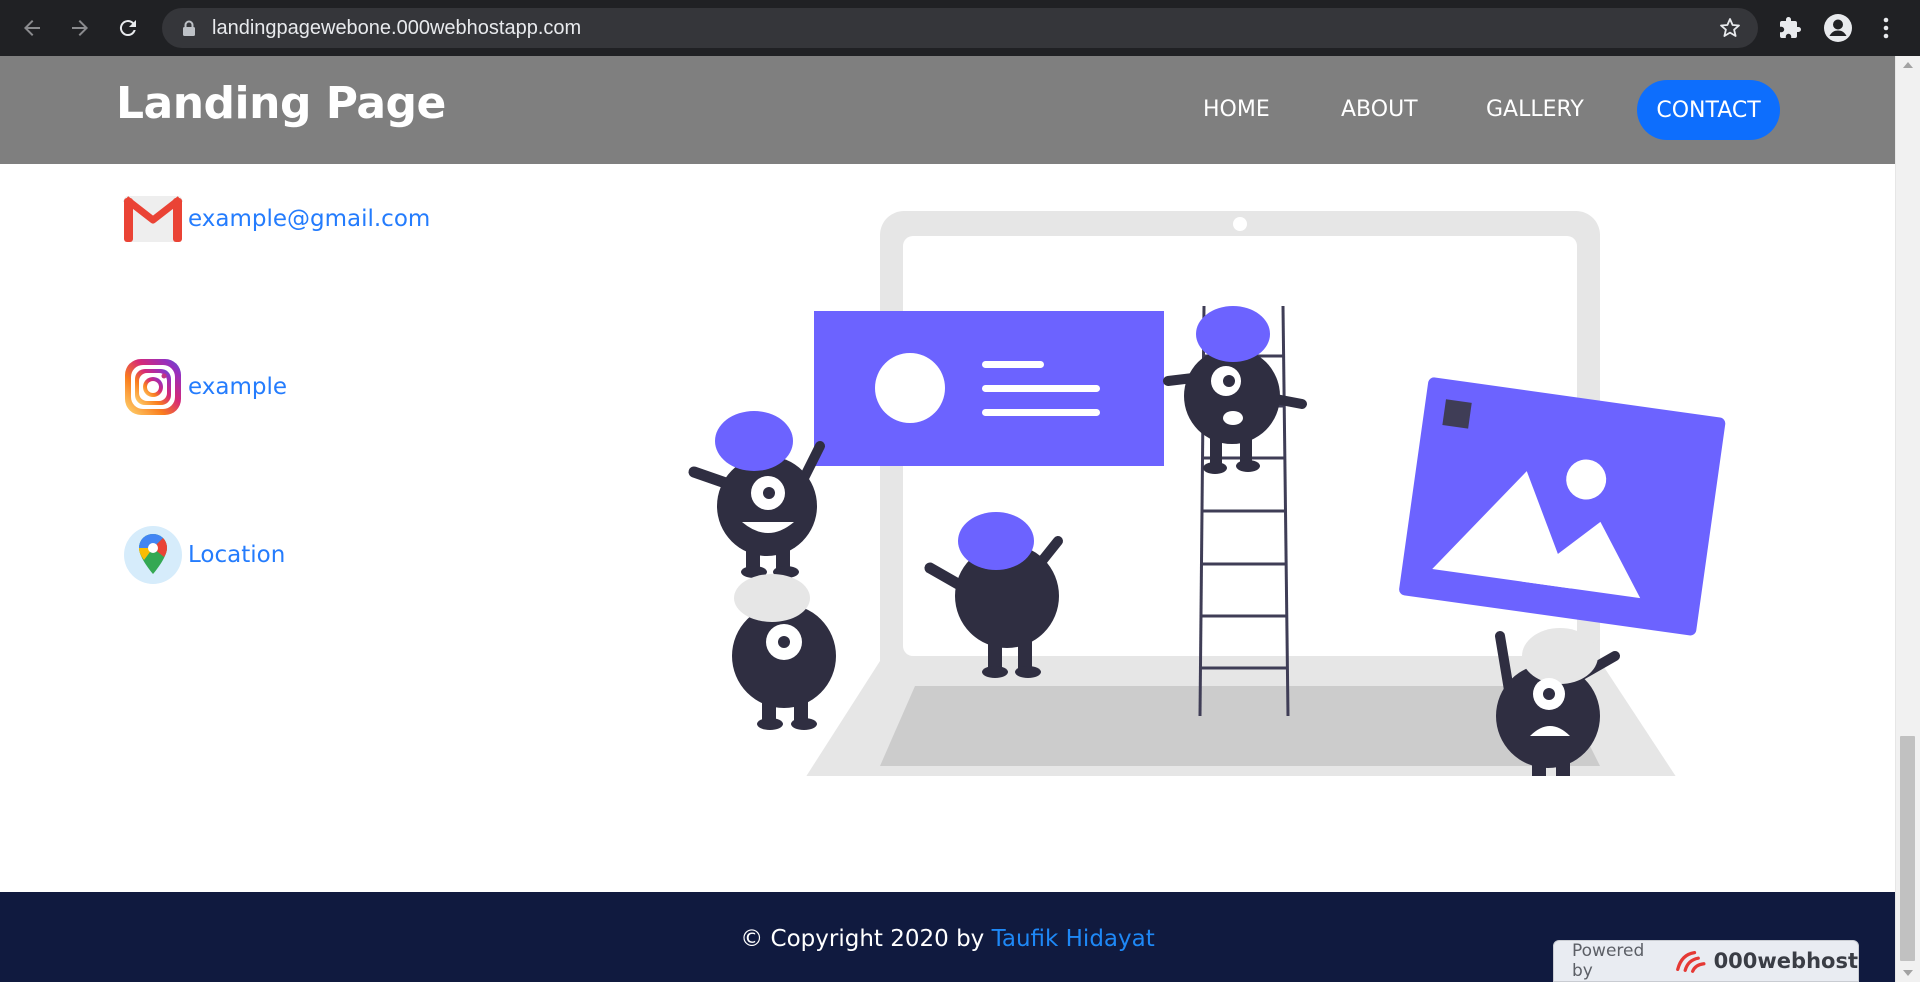  I want to click on kebab-menu-icon, so click(1886, 28).